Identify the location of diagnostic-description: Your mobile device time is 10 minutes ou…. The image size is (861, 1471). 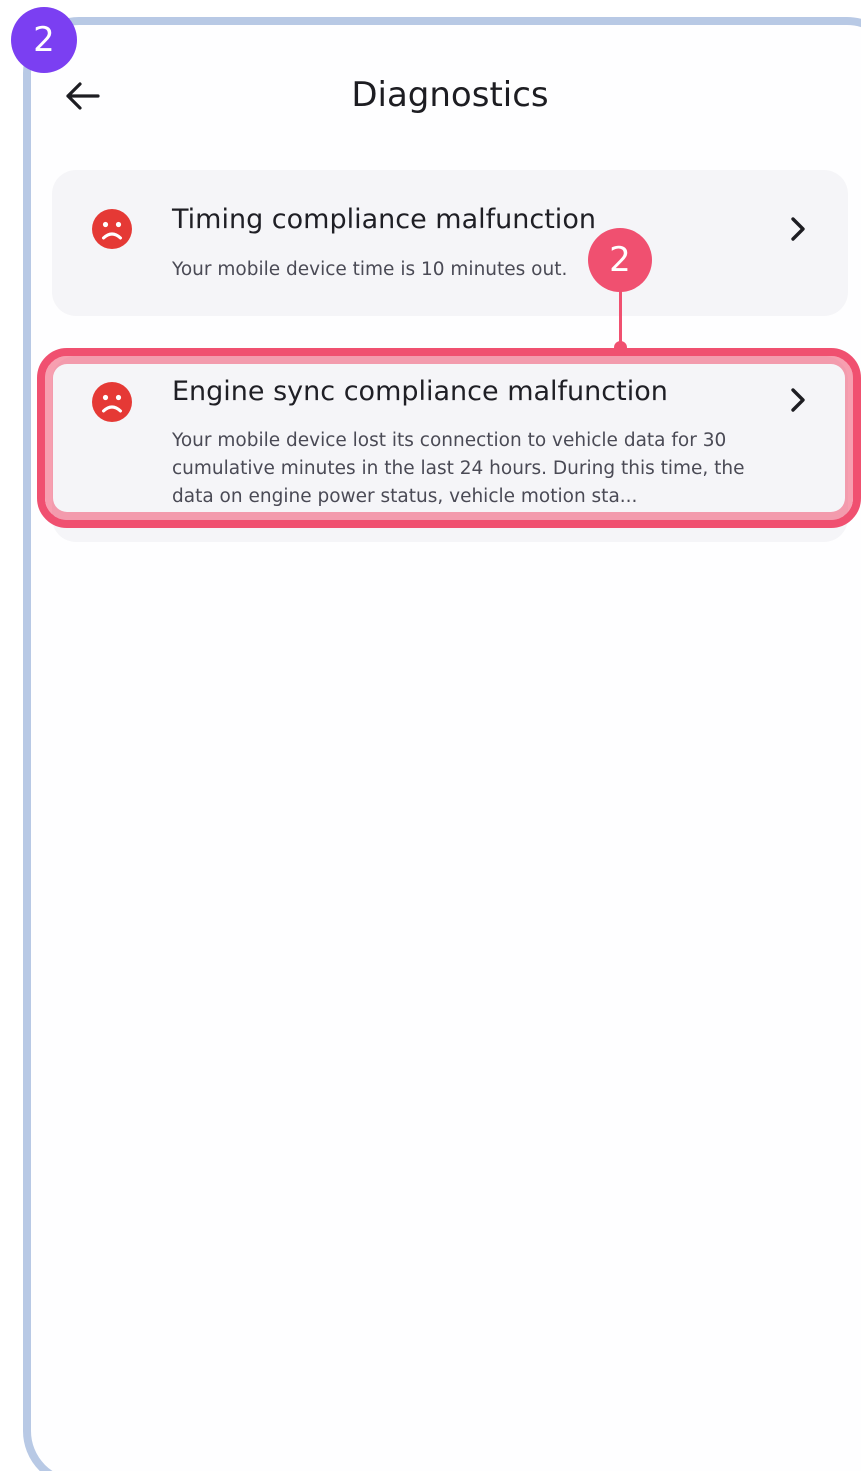
(370, 269).